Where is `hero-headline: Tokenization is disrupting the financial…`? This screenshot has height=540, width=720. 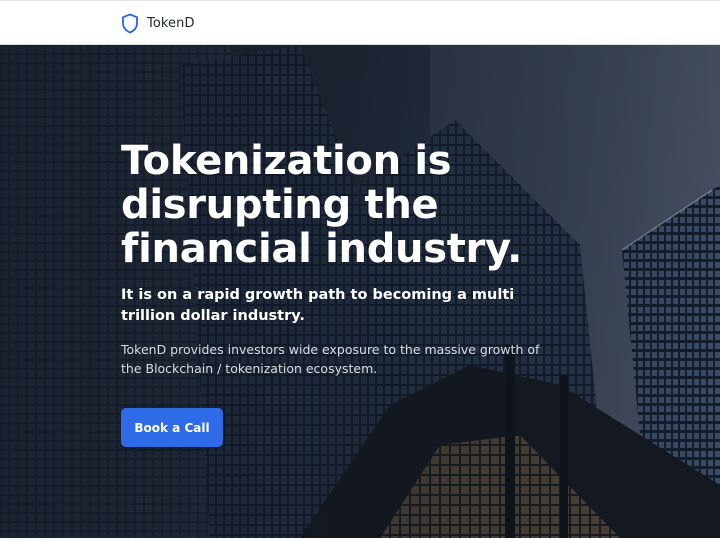
hero-headline: Tokenization is disrupting the financial… is located at coordinates (321, 205).